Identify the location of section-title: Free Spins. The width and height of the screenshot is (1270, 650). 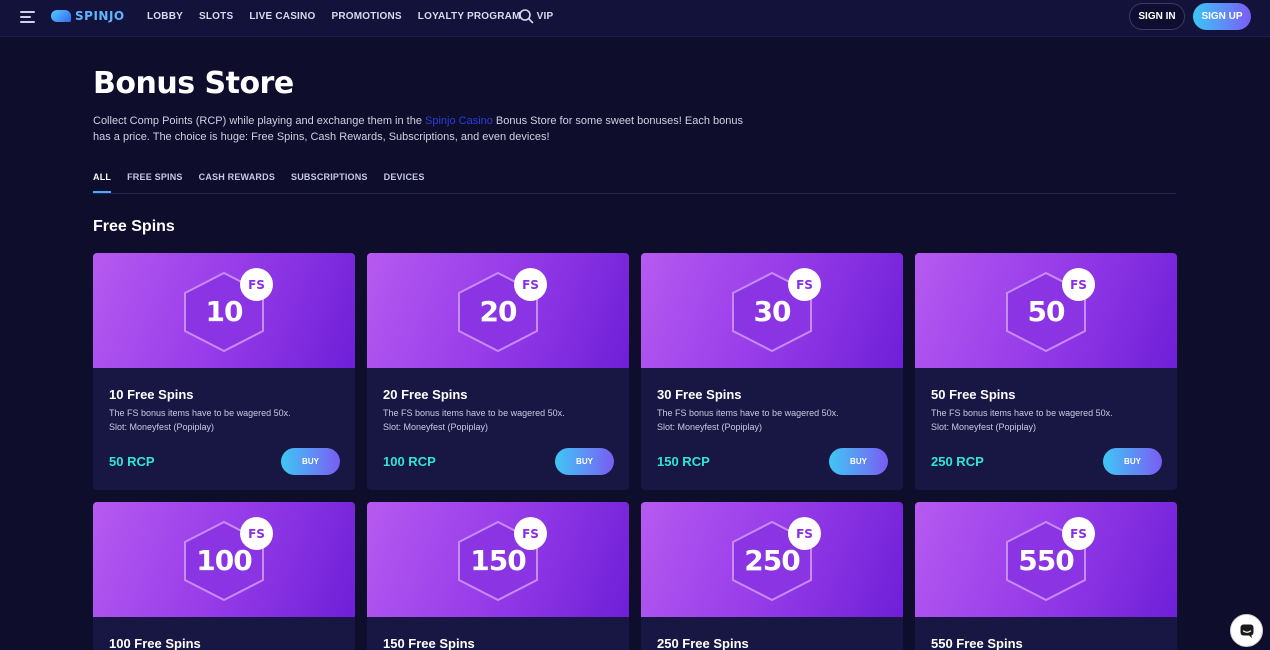
(134, 226).